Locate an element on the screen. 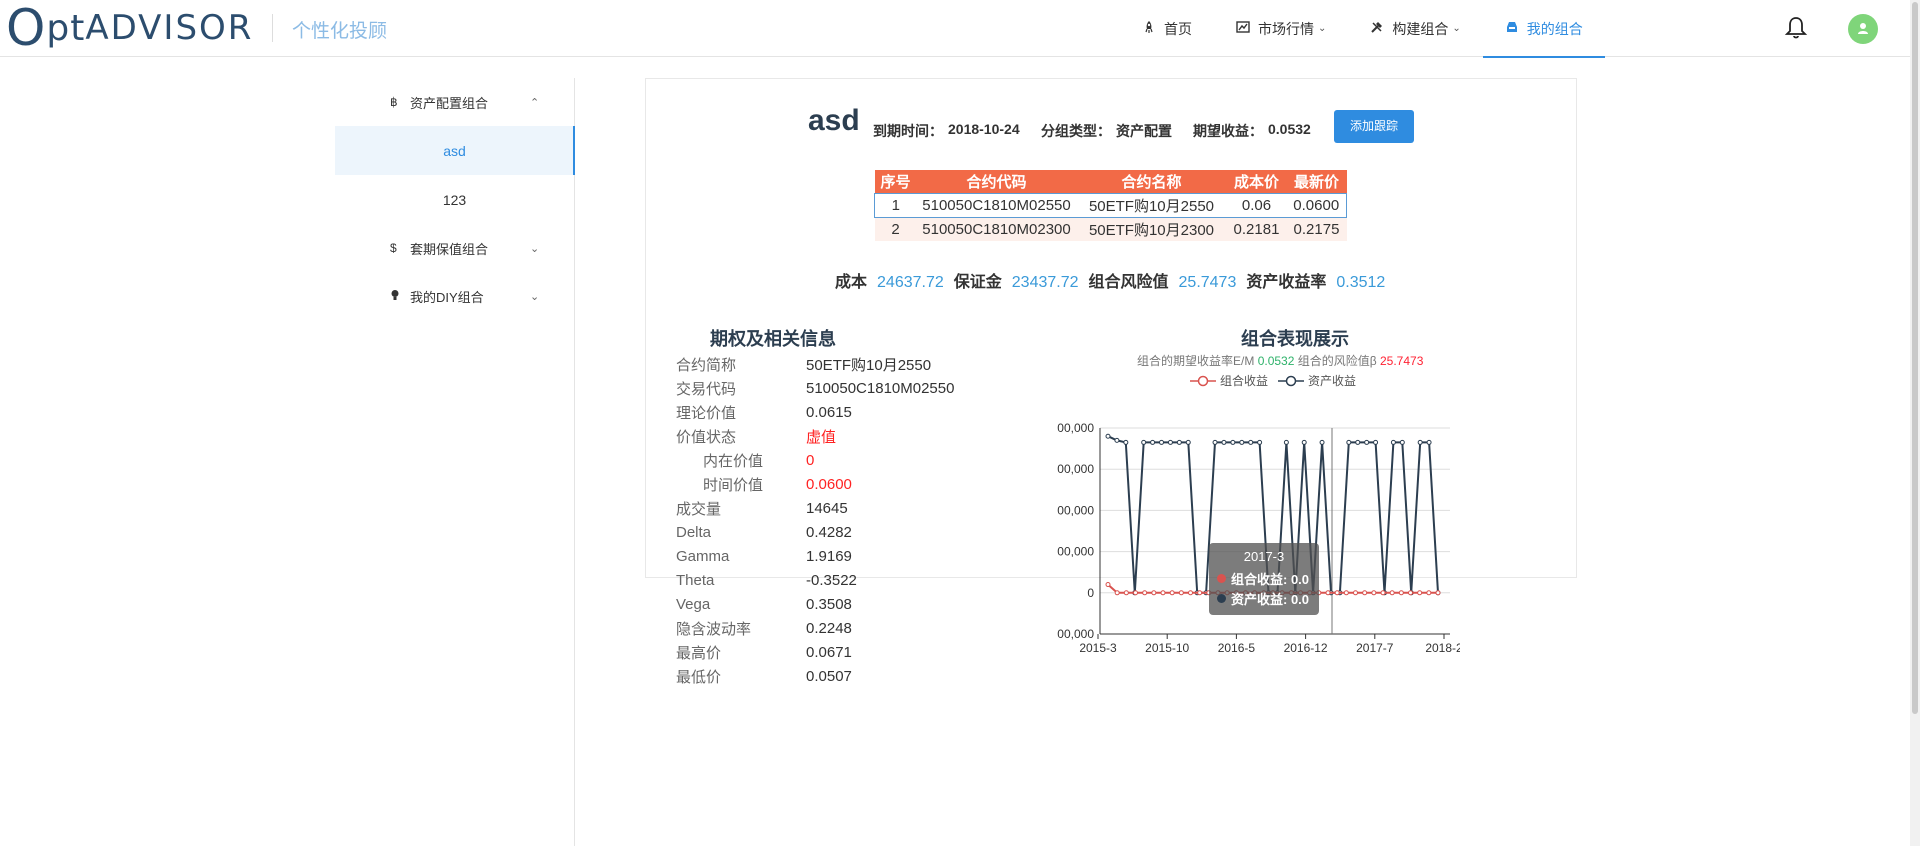 The height and width of the screenshot is (846, 1920). chart-subtitle: 组合的期望收益率E/M 0.0532 组合的风险值β 25.7473 is located at coordinates (1280, 360).